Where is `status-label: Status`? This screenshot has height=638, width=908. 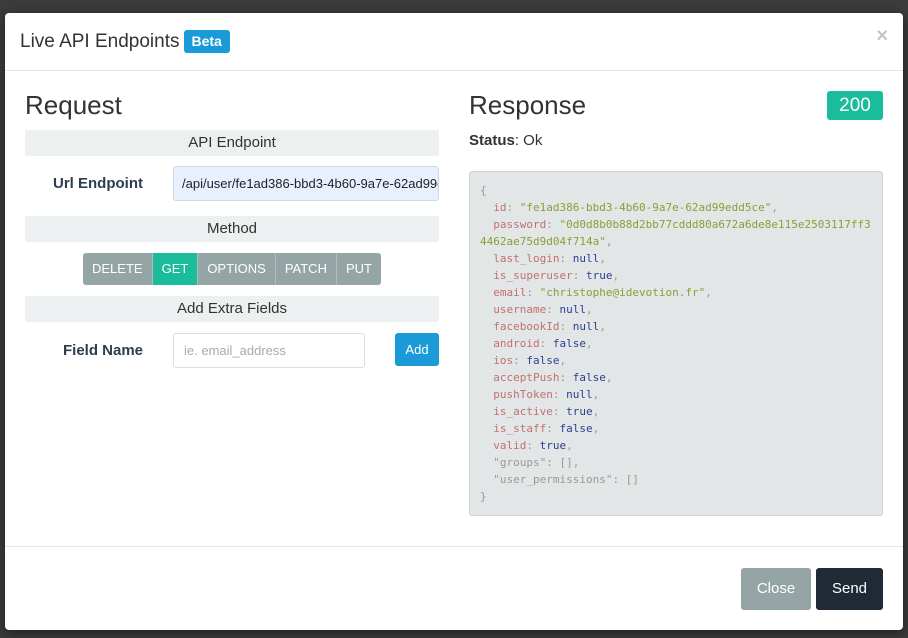
status-label: Status is located at coordinates (492, 140).